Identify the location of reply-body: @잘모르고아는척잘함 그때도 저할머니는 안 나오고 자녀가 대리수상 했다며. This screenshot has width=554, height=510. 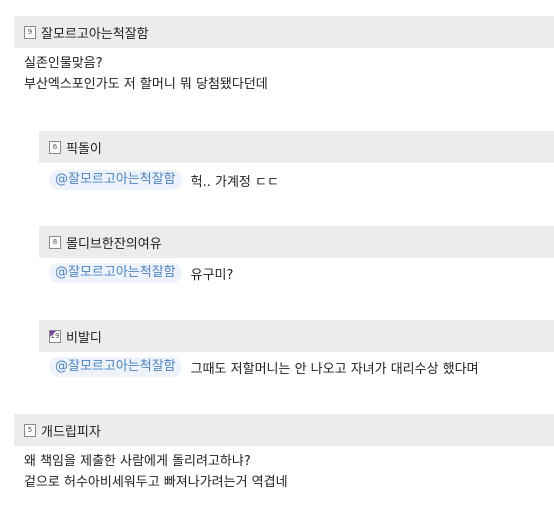
(264, 367).